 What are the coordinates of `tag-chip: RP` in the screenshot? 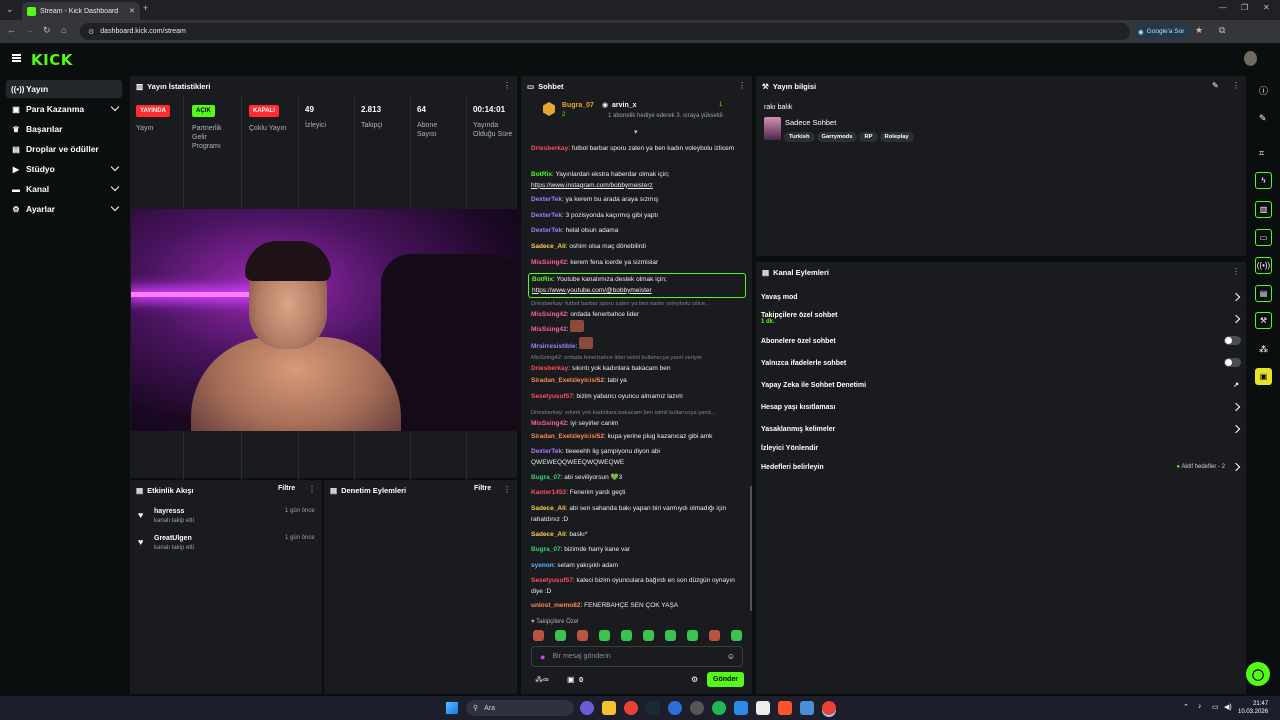 It's located at (868, 137).